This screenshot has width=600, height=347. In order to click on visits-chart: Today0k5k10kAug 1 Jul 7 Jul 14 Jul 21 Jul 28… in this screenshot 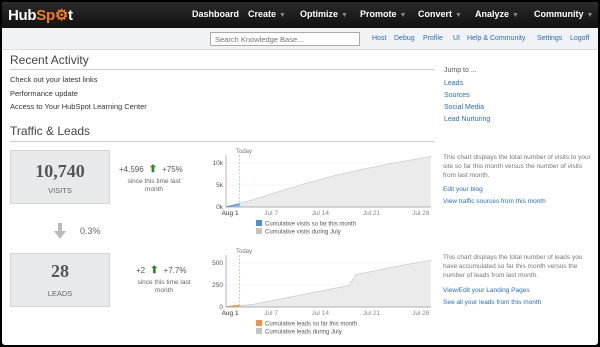, I will do `click(322, 192)`.